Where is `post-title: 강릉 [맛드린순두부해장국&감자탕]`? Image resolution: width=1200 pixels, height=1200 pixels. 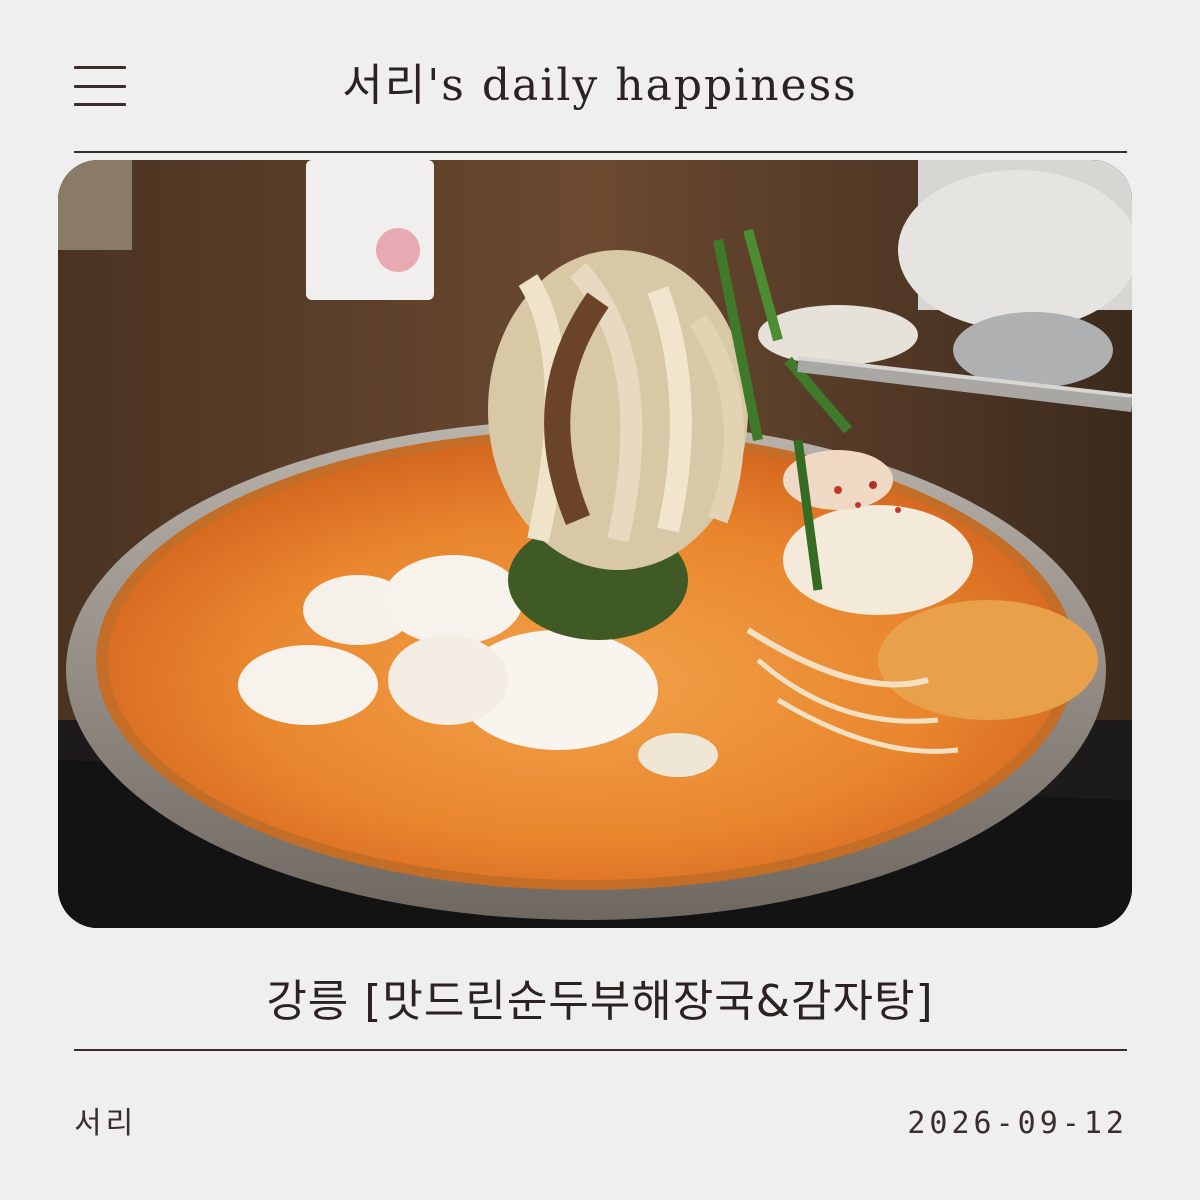 post-title: 강릉 [맛드린순두부해장국&감자탕] is located at coordinates (600, 1002).